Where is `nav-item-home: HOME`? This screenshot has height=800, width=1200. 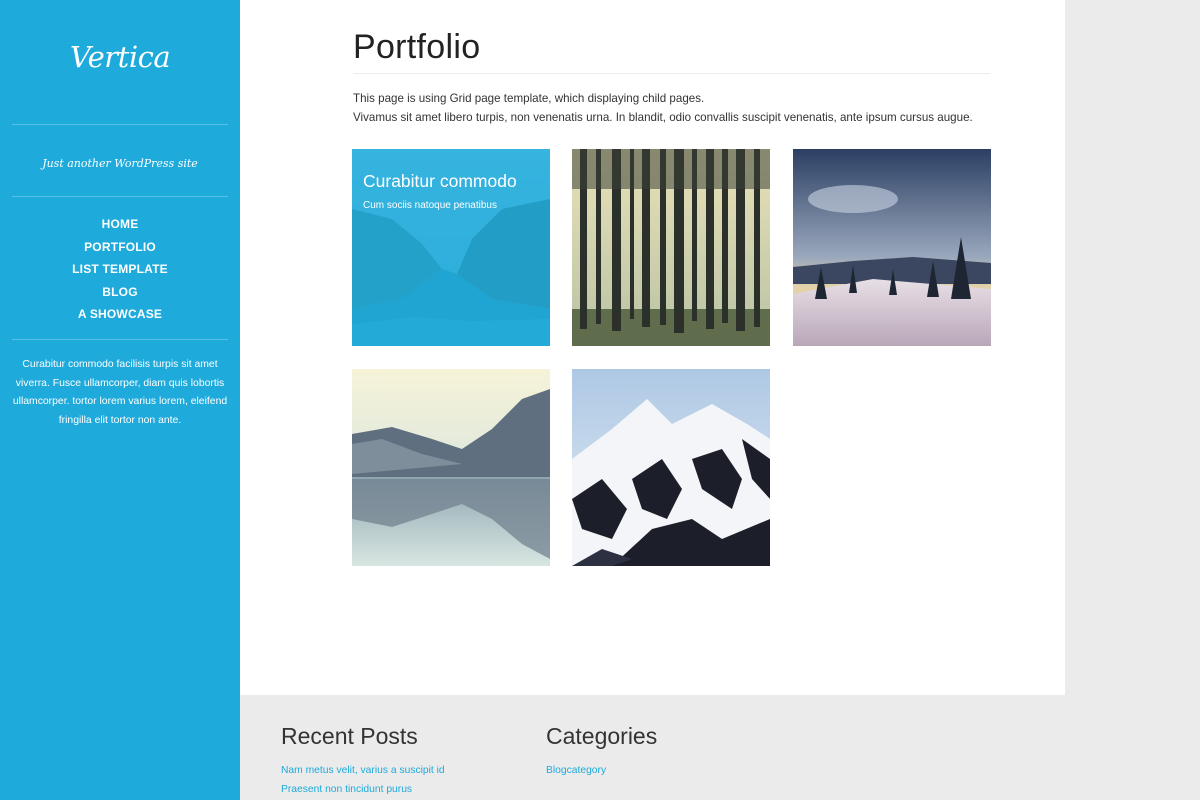
nav-item-home: HOME is located at coordinates (120, 225).